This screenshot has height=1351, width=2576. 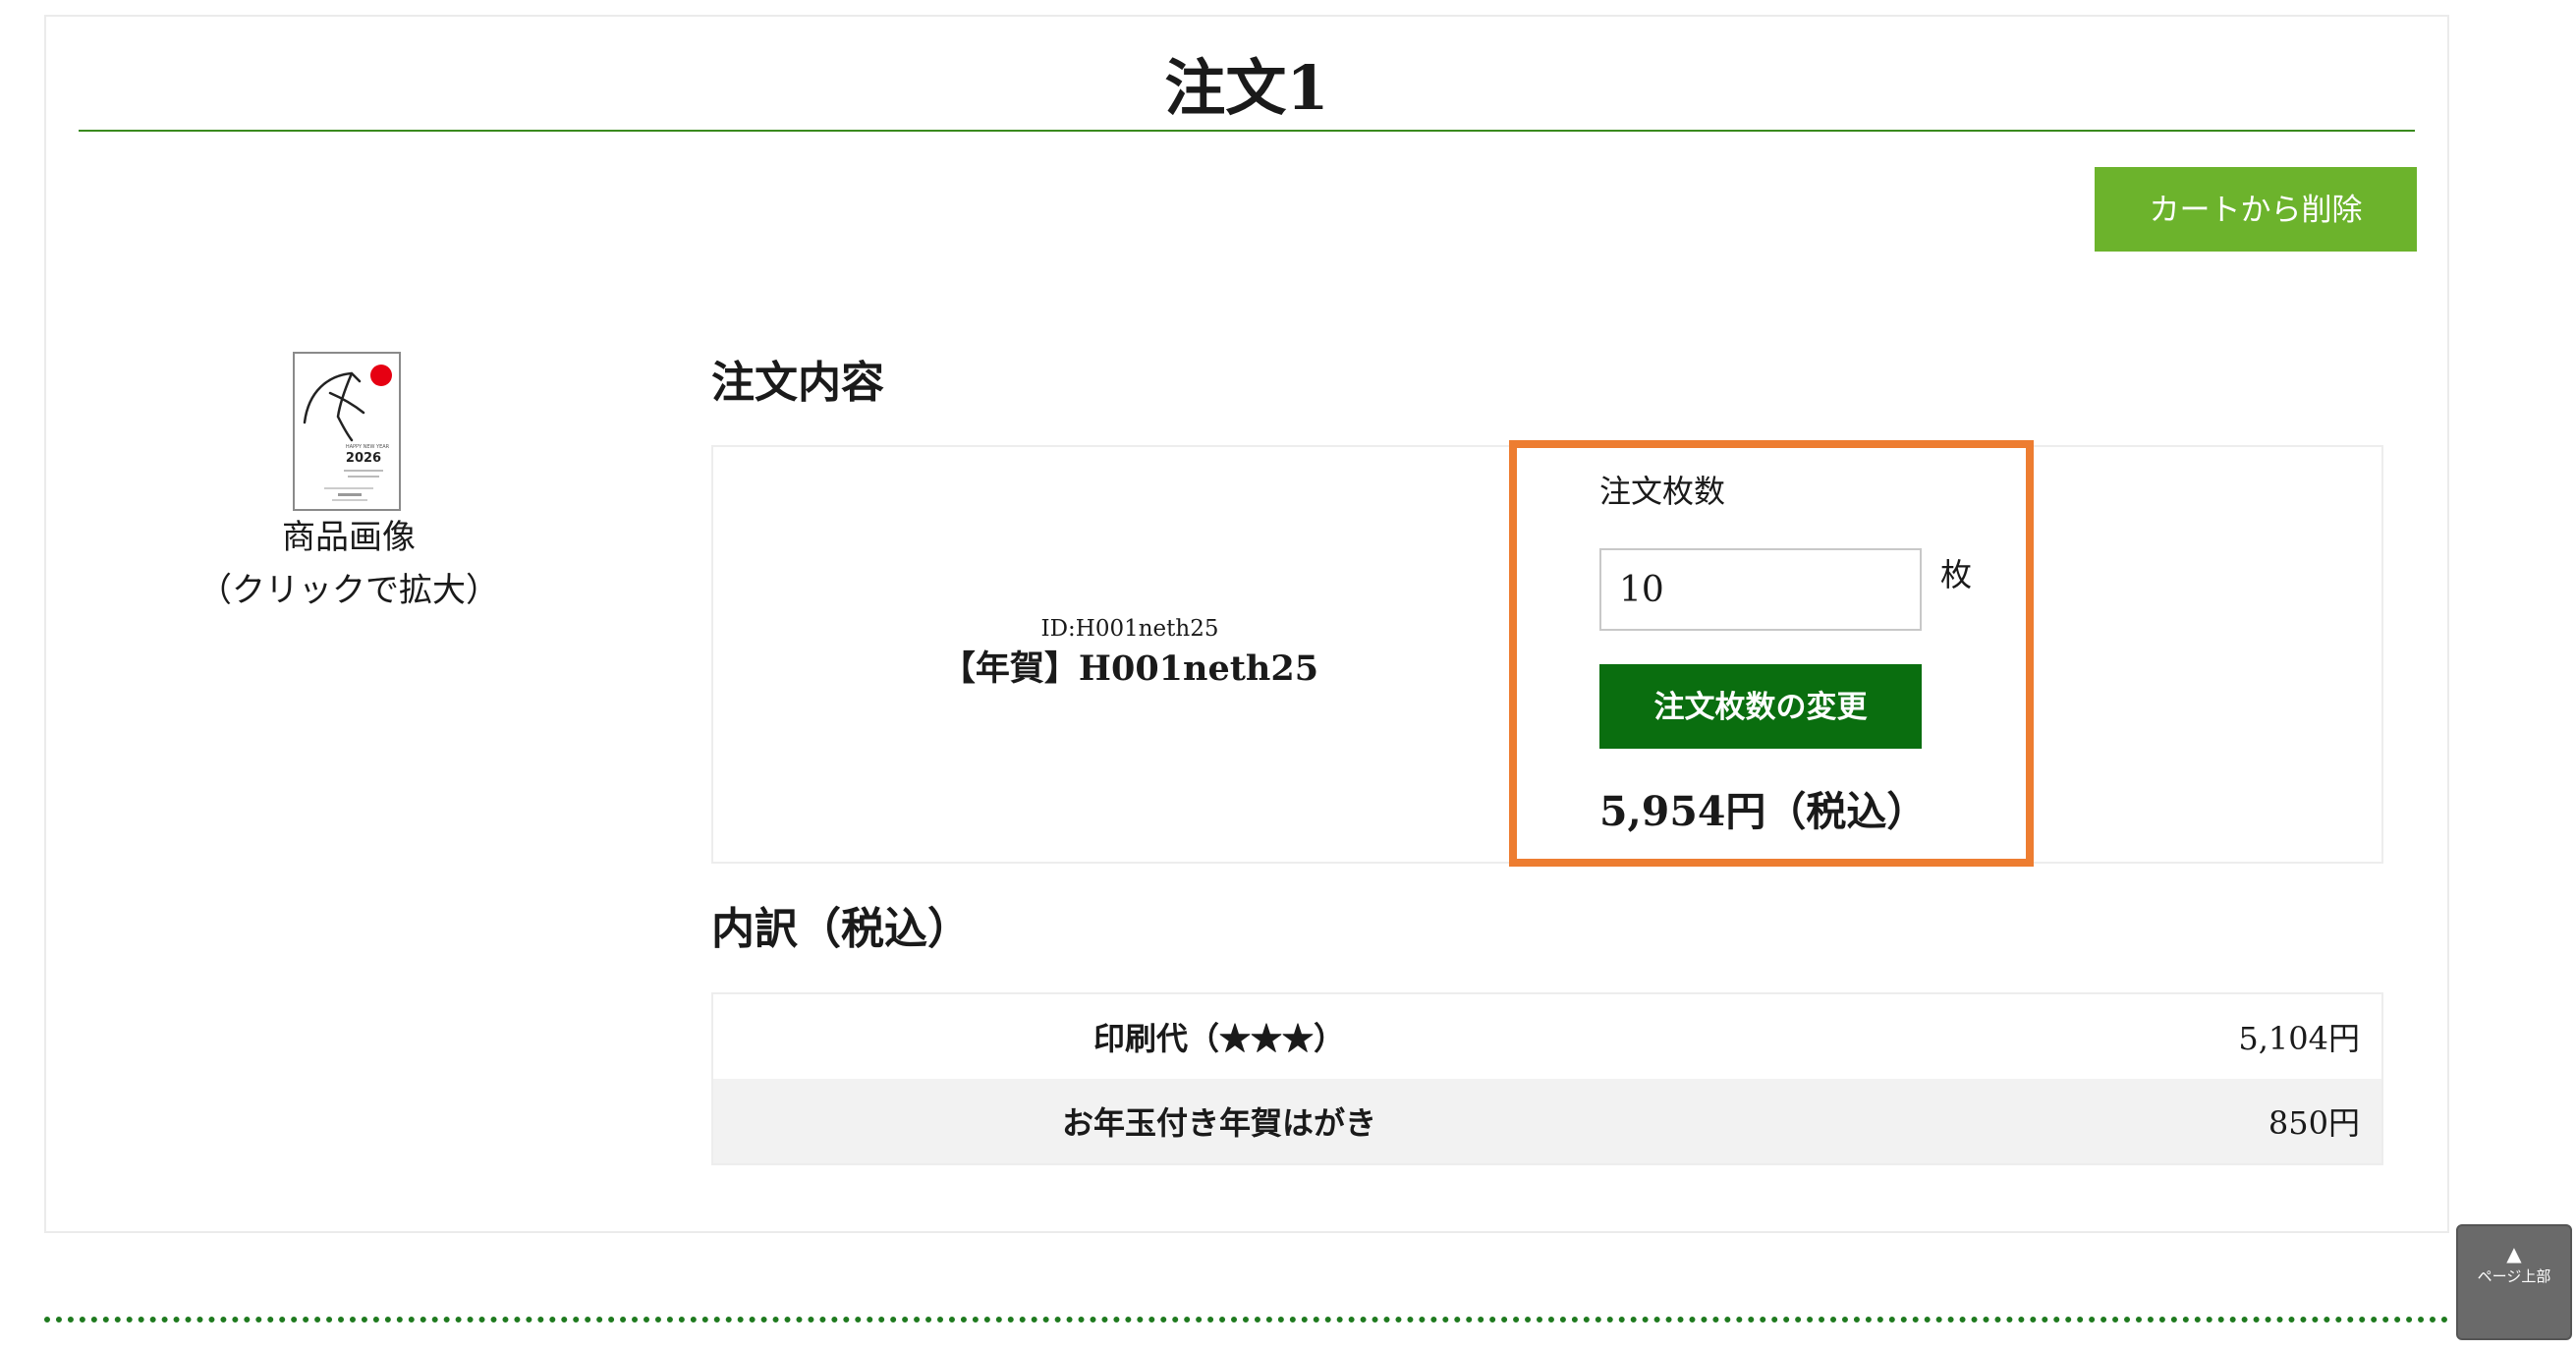 I want to click on change-quantity-button: 注文枚数の変更, so click(x=1760, y=706).